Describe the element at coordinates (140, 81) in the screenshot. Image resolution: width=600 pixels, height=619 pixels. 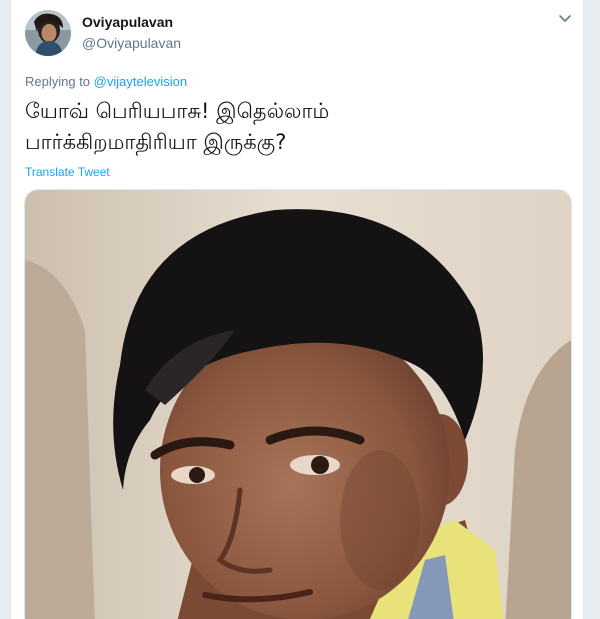
I see `replying-to-link: @vijaytelevision` at that location.